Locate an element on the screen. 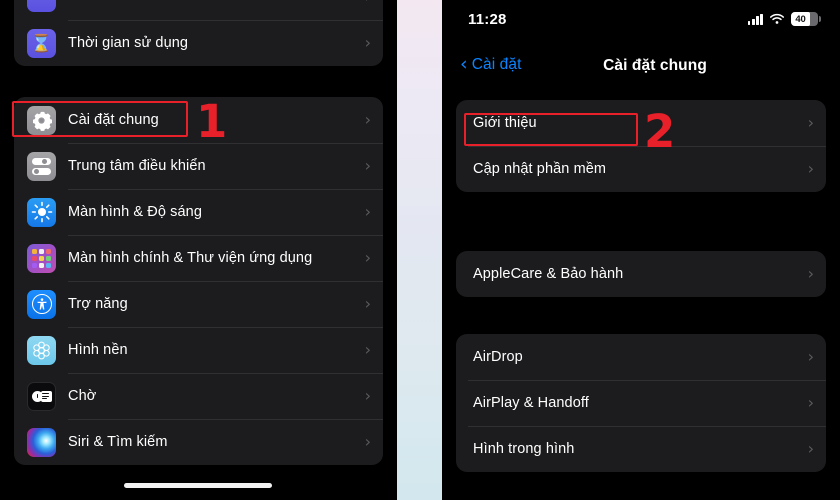 This screenshot has width=840, height=500. list-item-standby: Chờ › is located at coordinates (198, 396).